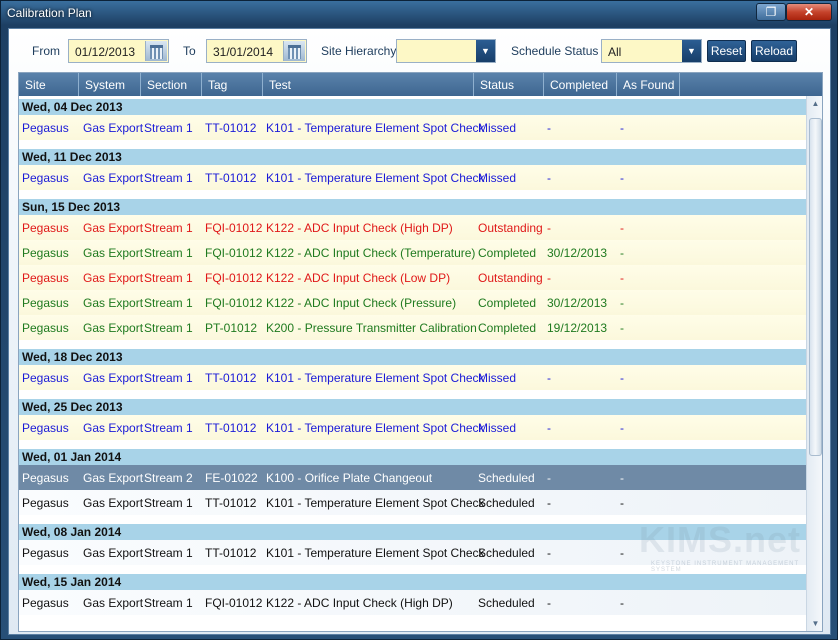 The height and width of the screenshot is (640, 838). What do you see at coordinates (419, 14) in the screenshot?
I see `title-bar: Calibration Plan ❐ ✕` at bounding box center [419, 14].